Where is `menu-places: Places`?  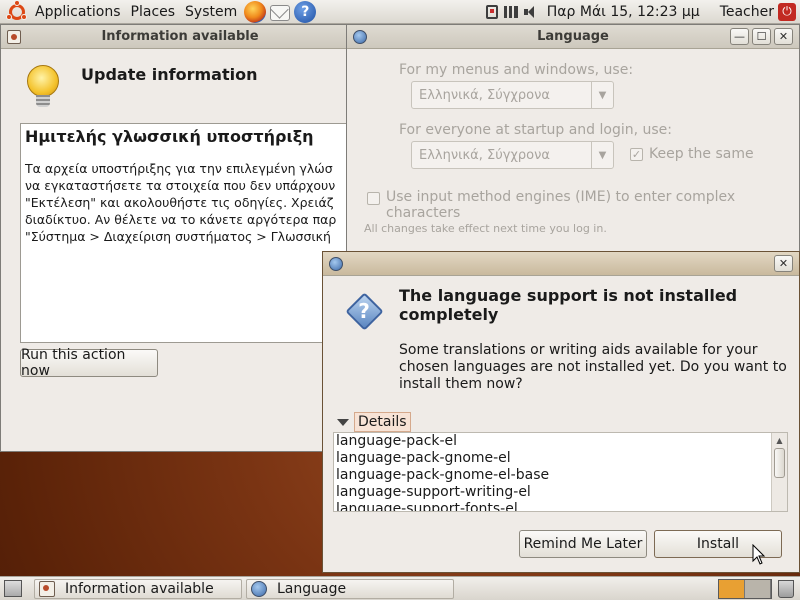 menu-places: Places is located at coordinates (153, 12).